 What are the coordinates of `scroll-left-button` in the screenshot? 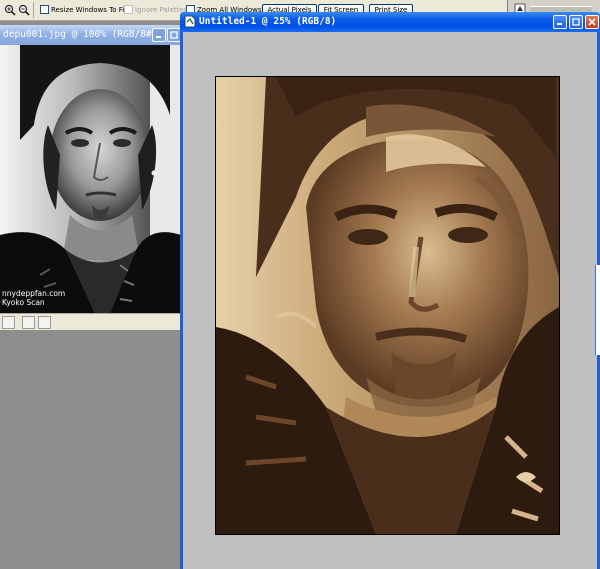 It's located at (28, 322).